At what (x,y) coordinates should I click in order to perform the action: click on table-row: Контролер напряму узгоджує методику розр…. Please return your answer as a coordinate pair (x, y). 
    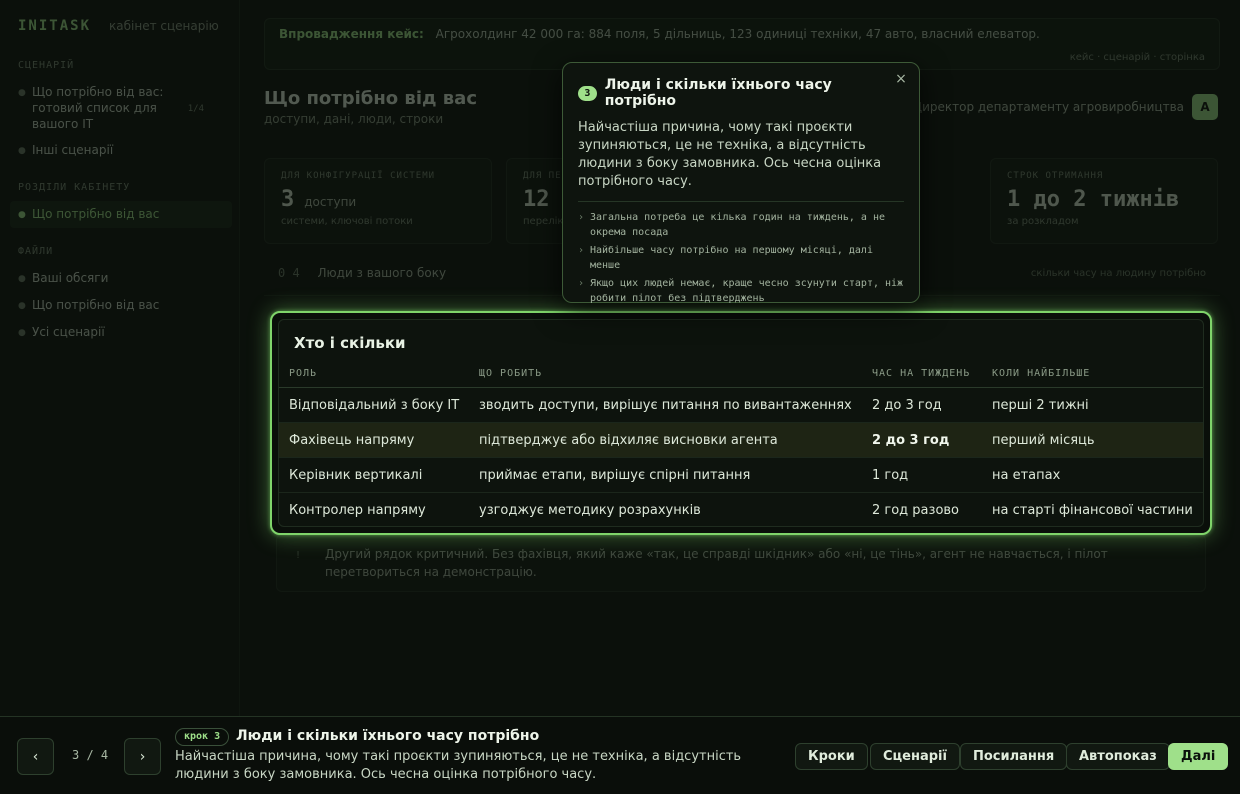
    Looking at the image, I should click on (741, 509).